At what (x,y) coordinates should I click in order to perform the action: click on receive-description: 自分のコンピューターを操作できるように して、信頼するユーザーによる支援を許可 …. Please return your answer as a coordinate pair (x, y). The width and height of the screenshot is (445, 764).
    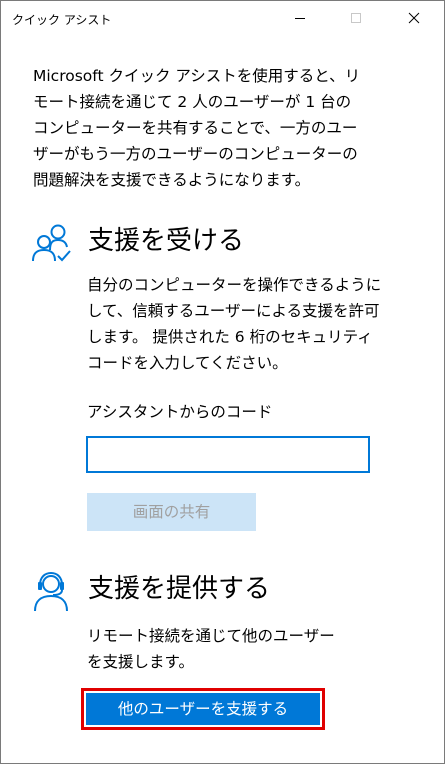
    Looking at the image, I should click on (247, 324).